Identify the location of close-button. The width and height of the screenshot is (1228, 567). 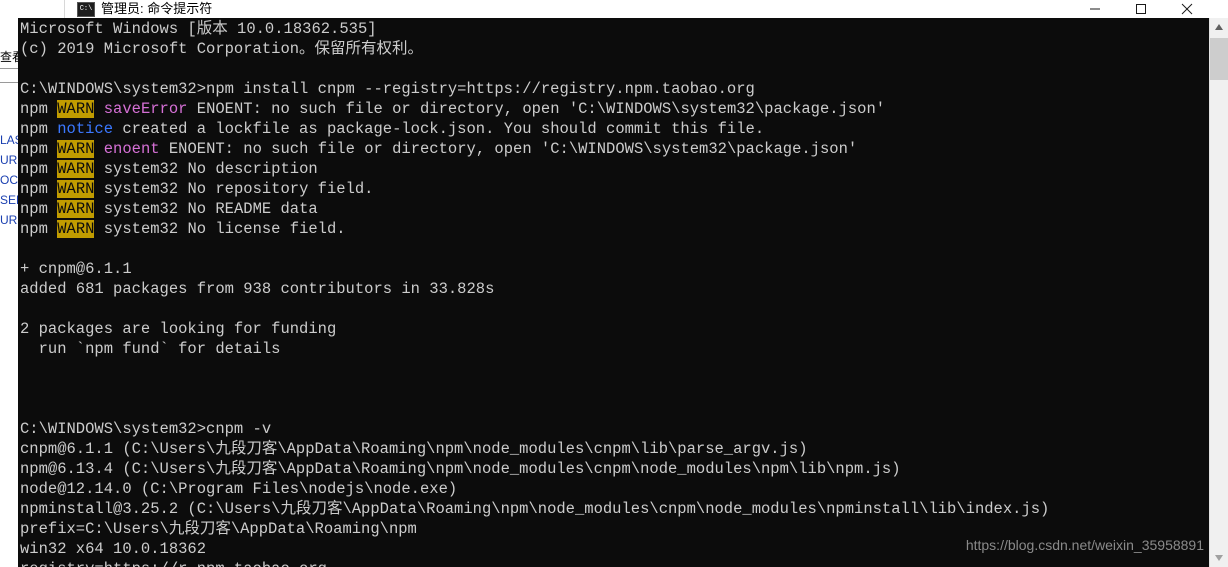
(1187, 9).